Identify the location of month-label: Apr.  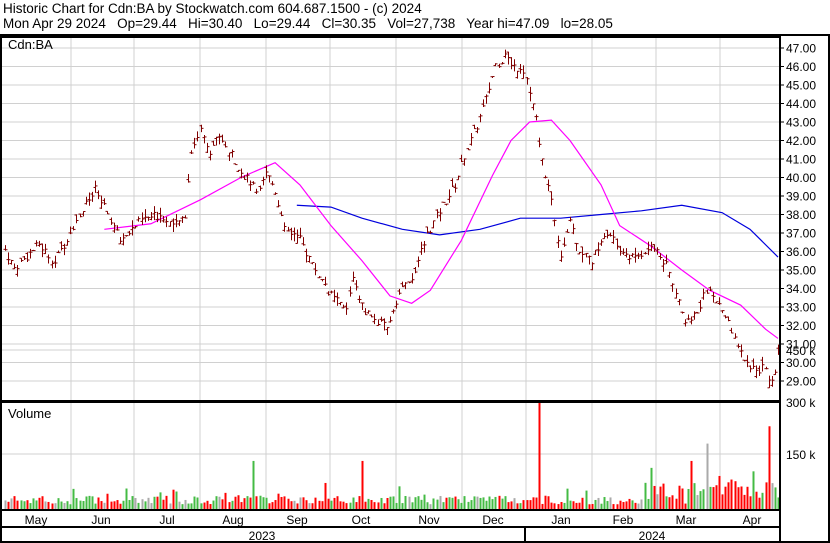
(752, 520).